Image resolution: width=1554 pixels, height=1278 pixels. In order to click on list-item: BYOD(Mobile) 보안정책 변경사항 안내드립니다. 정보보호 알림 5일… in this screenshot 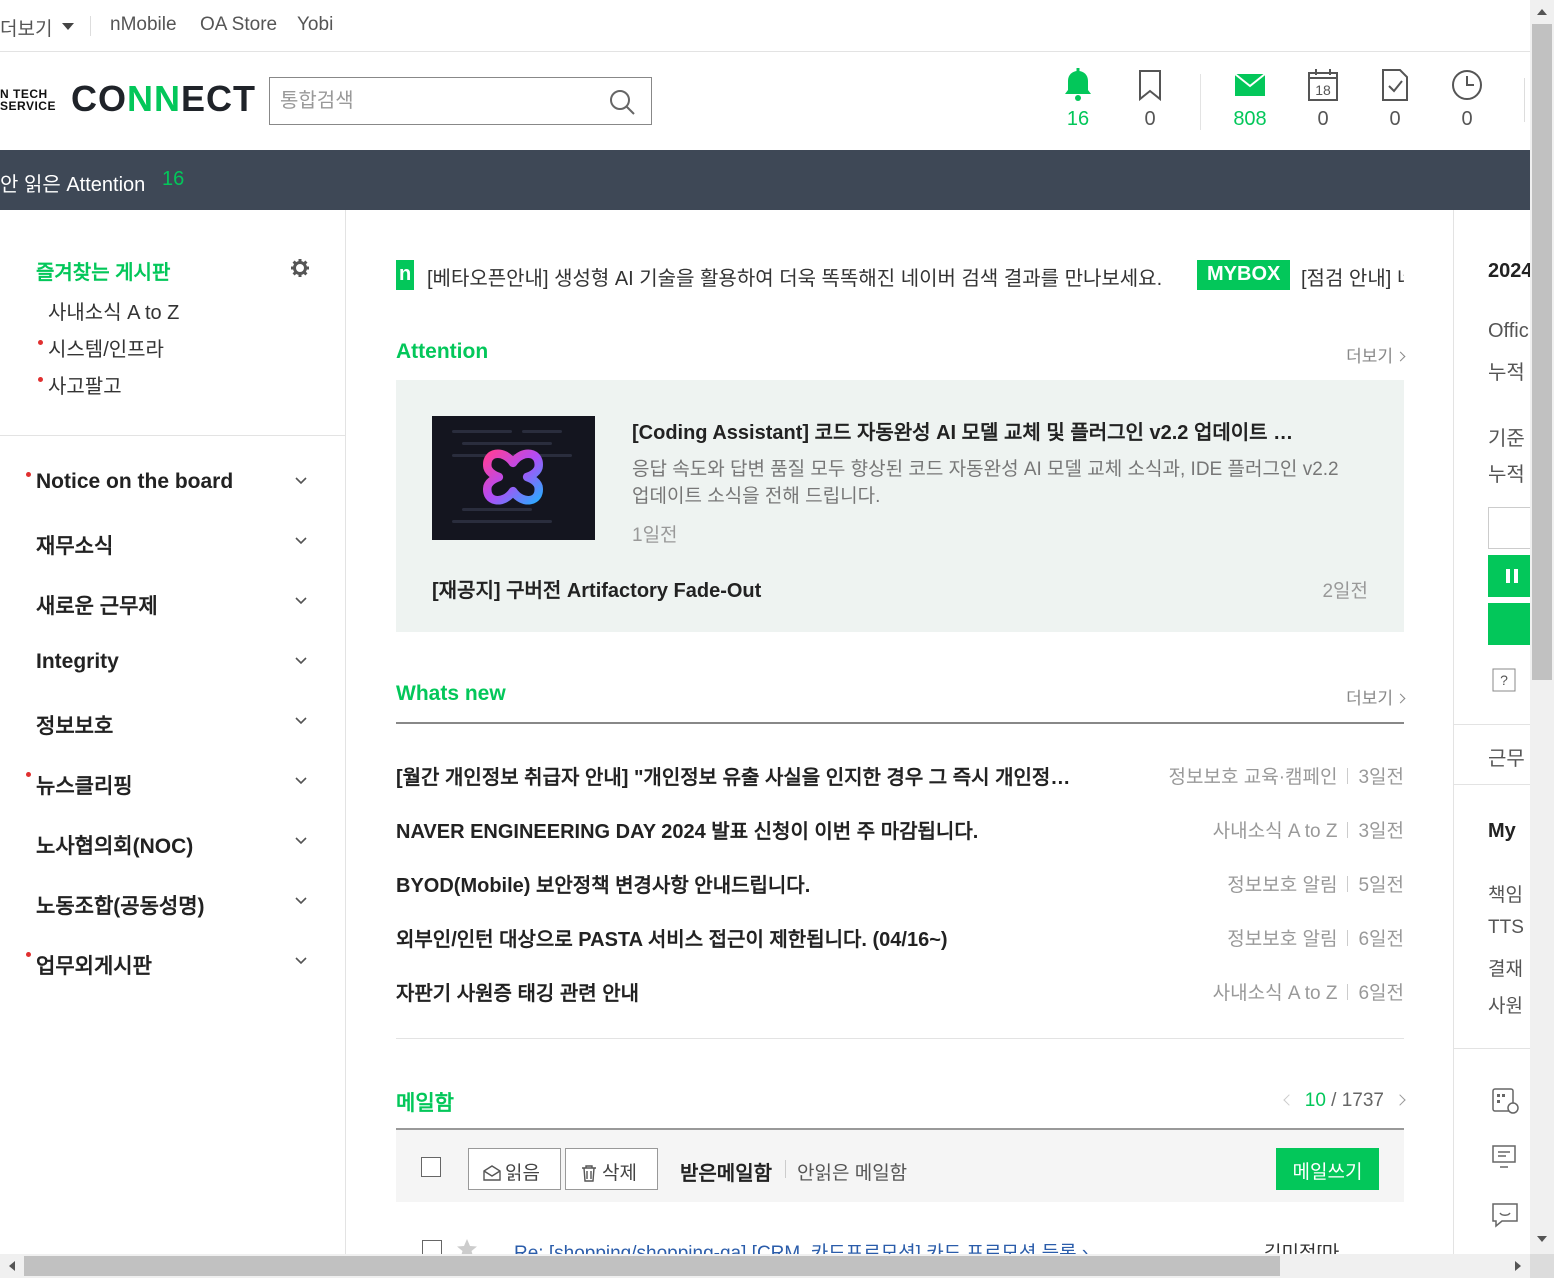, I will do `click(900, 881)`.